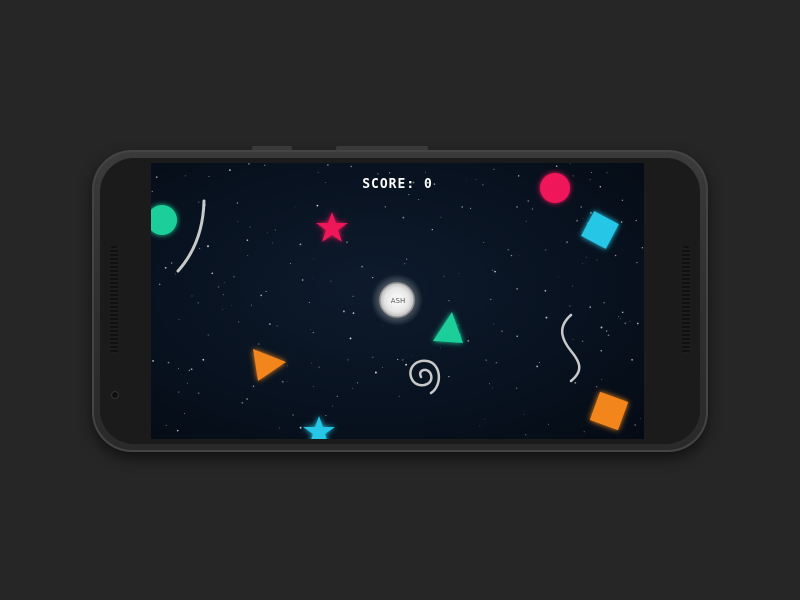  What do you see at coordinates (600, 230) in the screenshot?
I see `cyan-square` at bounding box center [600, 230].